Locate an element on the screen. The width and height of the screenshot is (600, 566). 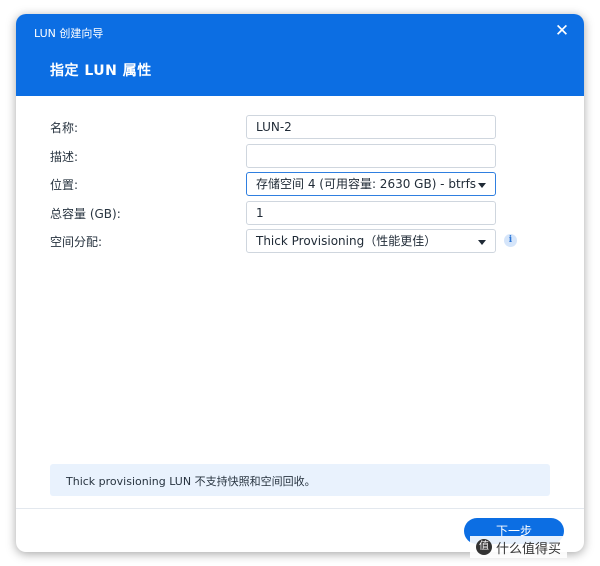
wizard-title: LUN 创建向导 is located at coordinates (69, 33).